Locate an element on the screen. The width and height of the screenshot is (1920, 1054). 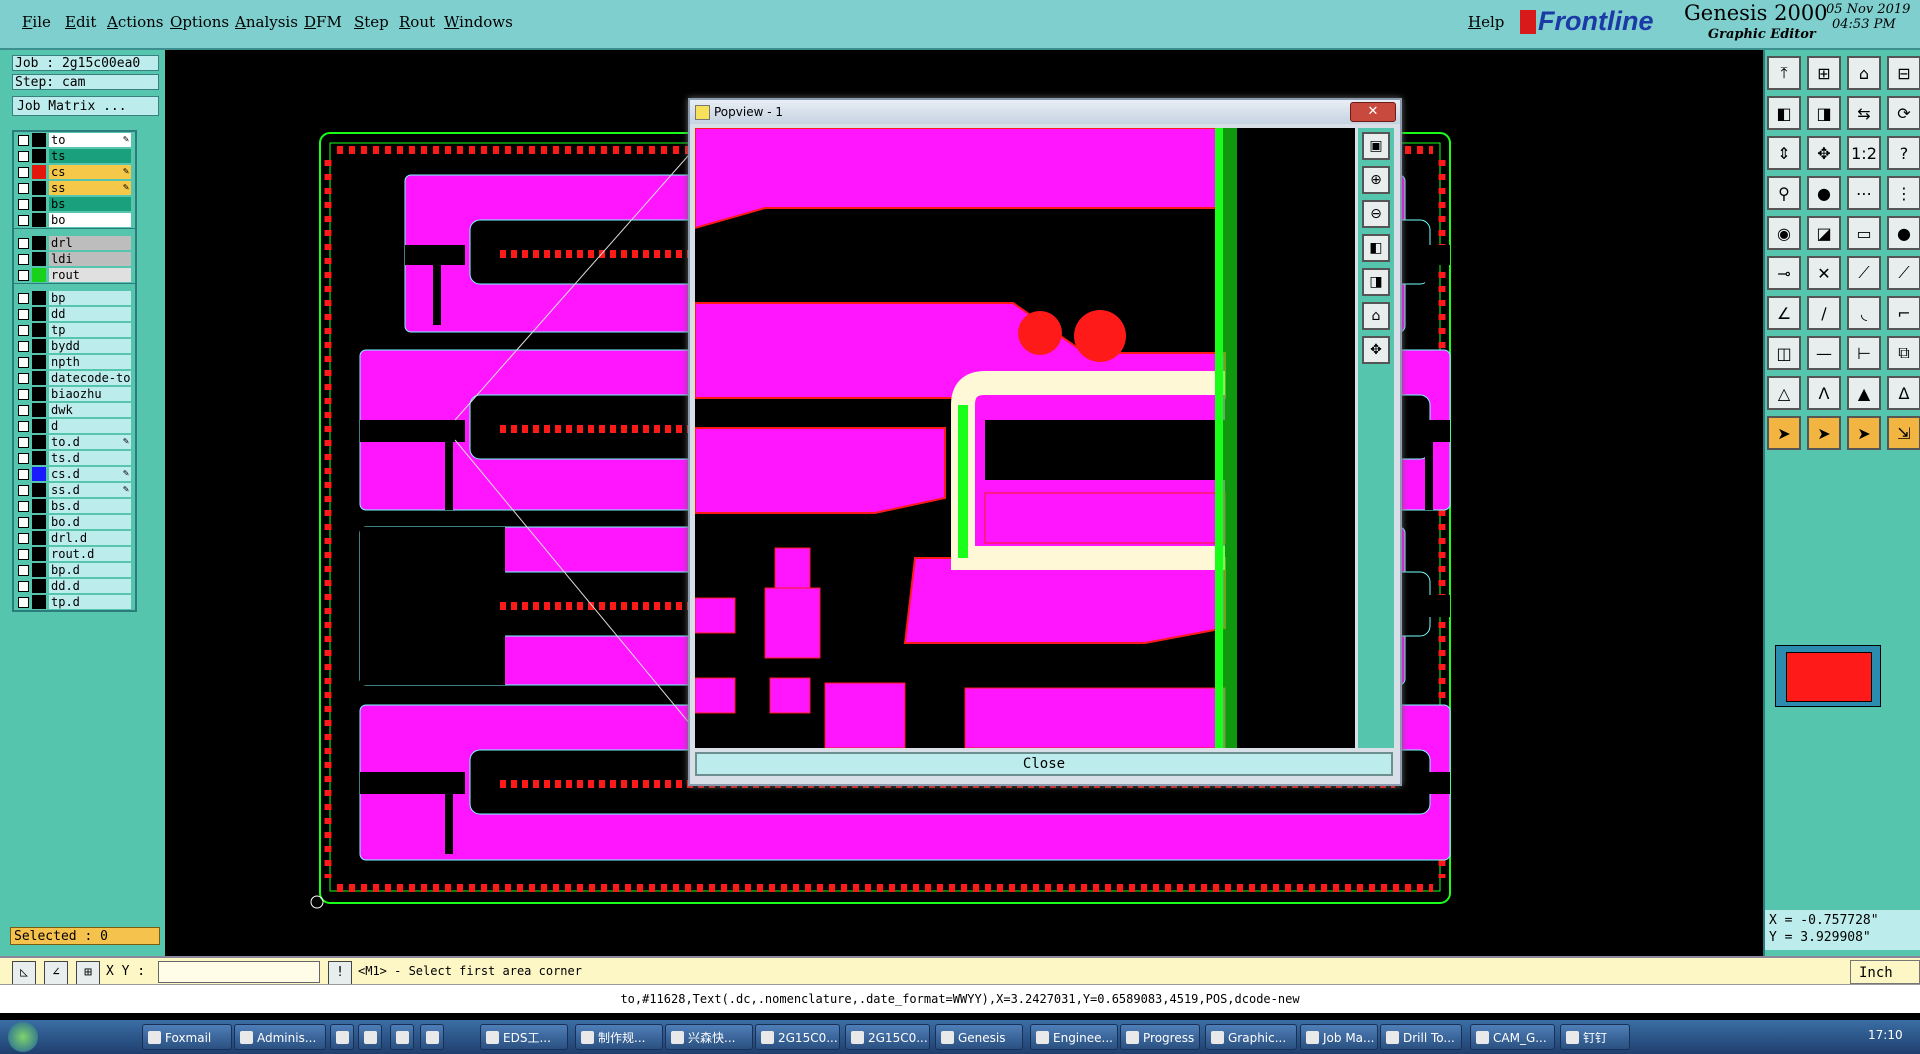
layer-name: cs.d ✎ is located at coordinates (90, 474).